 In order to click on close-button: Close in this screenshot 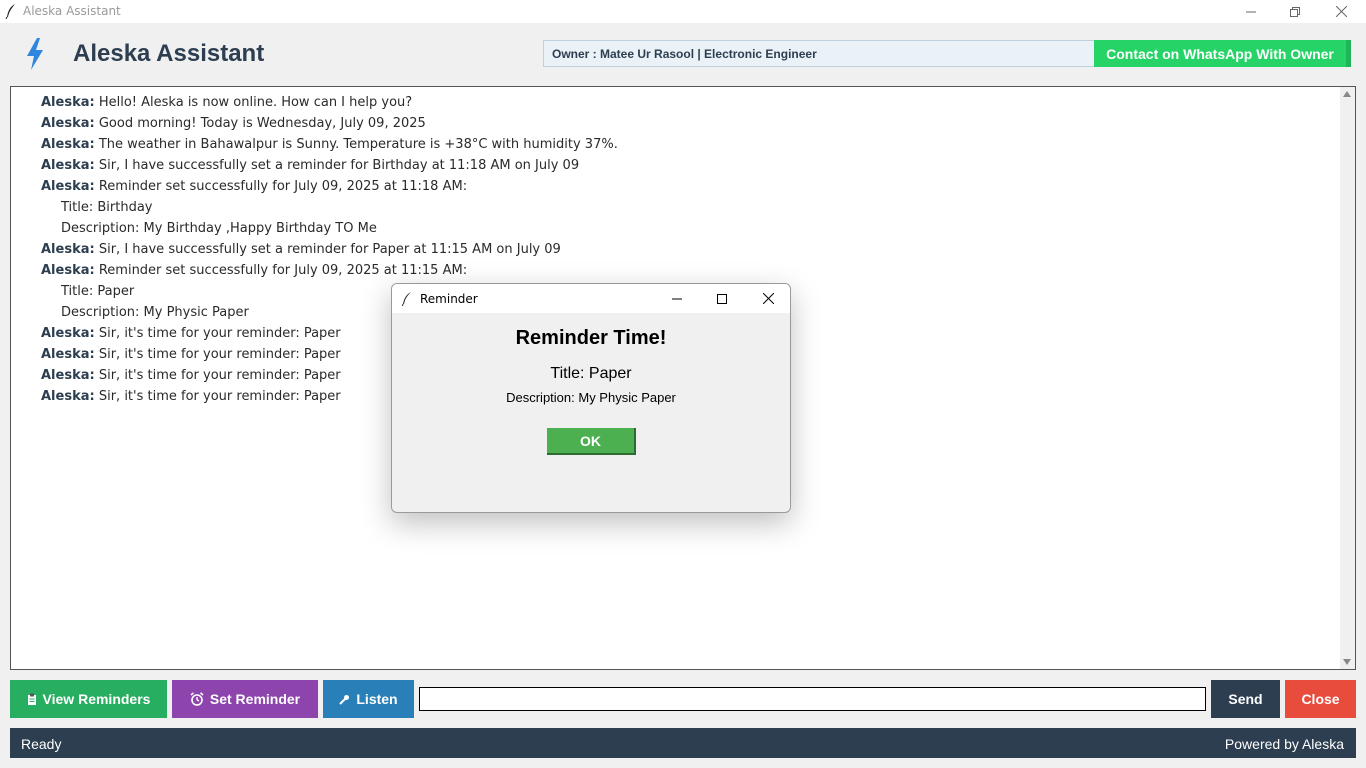, I will do `click(1320, 699)`.